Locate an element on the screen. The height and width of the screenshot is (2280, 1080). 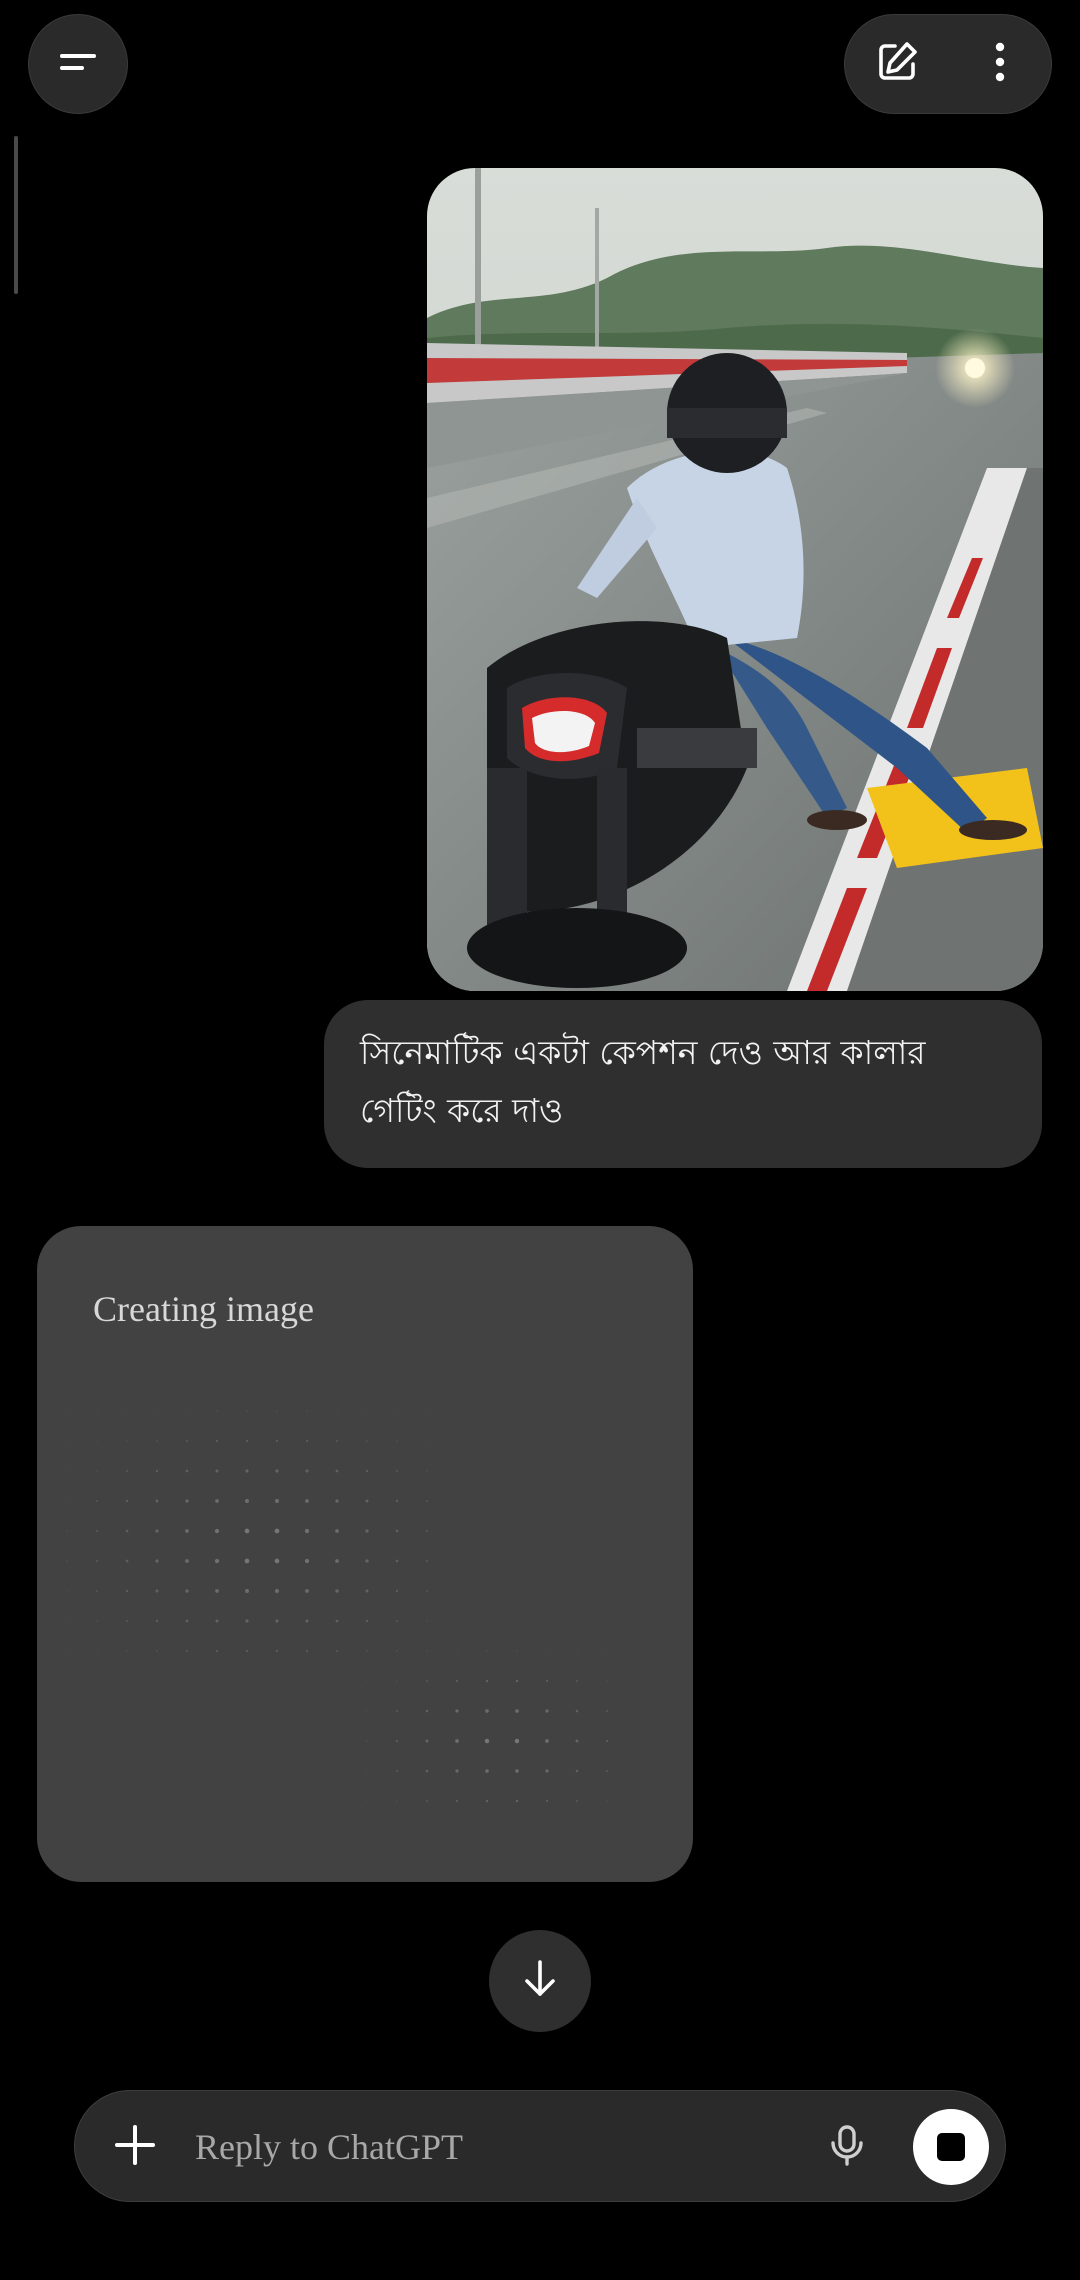
new-chat-button is located at coordinates (896, 64).